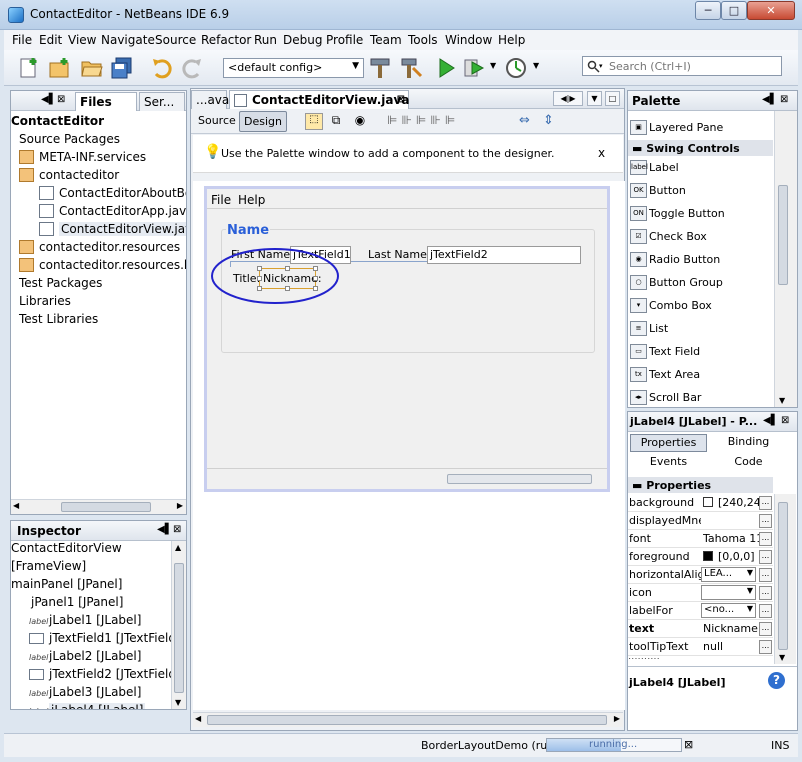 Image resolution: width=802 pixels, height=762 pixels. What do you see at coordinates (731, 628) in the screenshot?
I see `property-value: Nickname:` at bounding box center [731, 628].